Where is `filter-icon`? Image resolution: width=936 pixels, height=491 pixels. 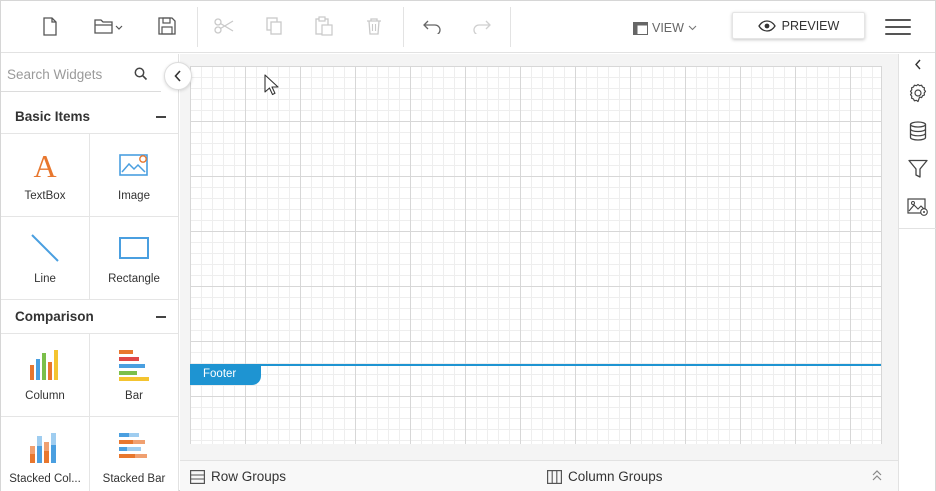
filter-icon is located at coordinates (917, 169).